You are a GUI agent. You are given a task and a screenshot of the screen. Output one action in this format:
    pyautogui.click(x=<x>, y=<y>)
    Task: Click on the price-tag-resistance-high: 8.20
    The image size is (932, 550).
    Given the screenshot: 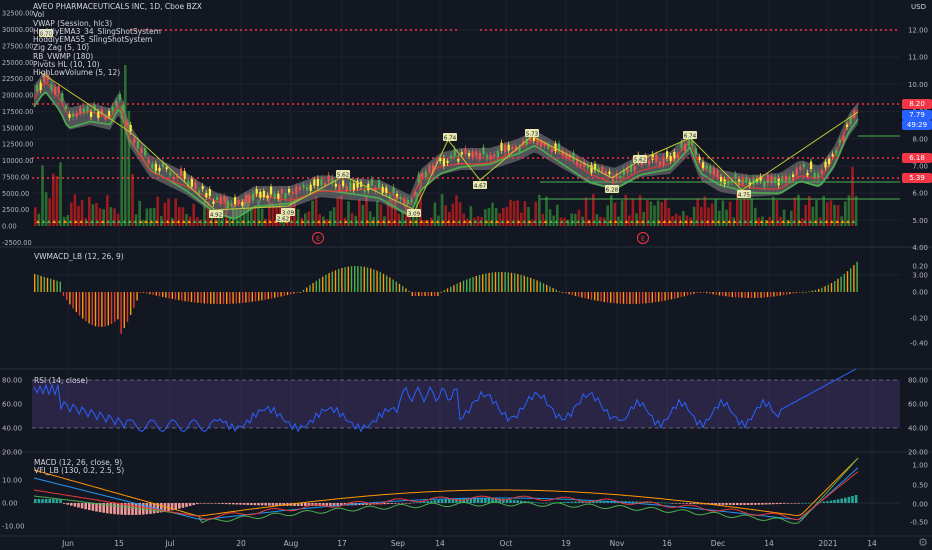 What is the action you would take?
    pyautogui.click(x=917, y=104)
    